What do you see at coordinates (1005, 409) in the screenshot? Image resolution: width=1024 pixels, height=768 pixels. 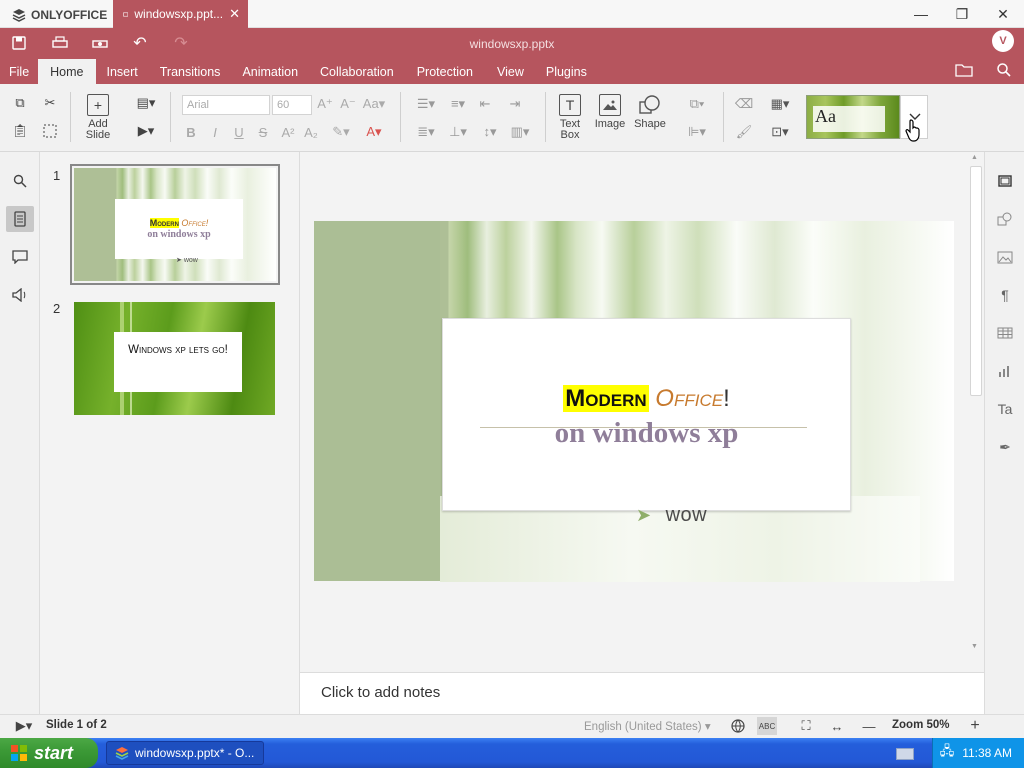 I see `text-art-settings-icon: Ta` at bounding box center [1005, 409].